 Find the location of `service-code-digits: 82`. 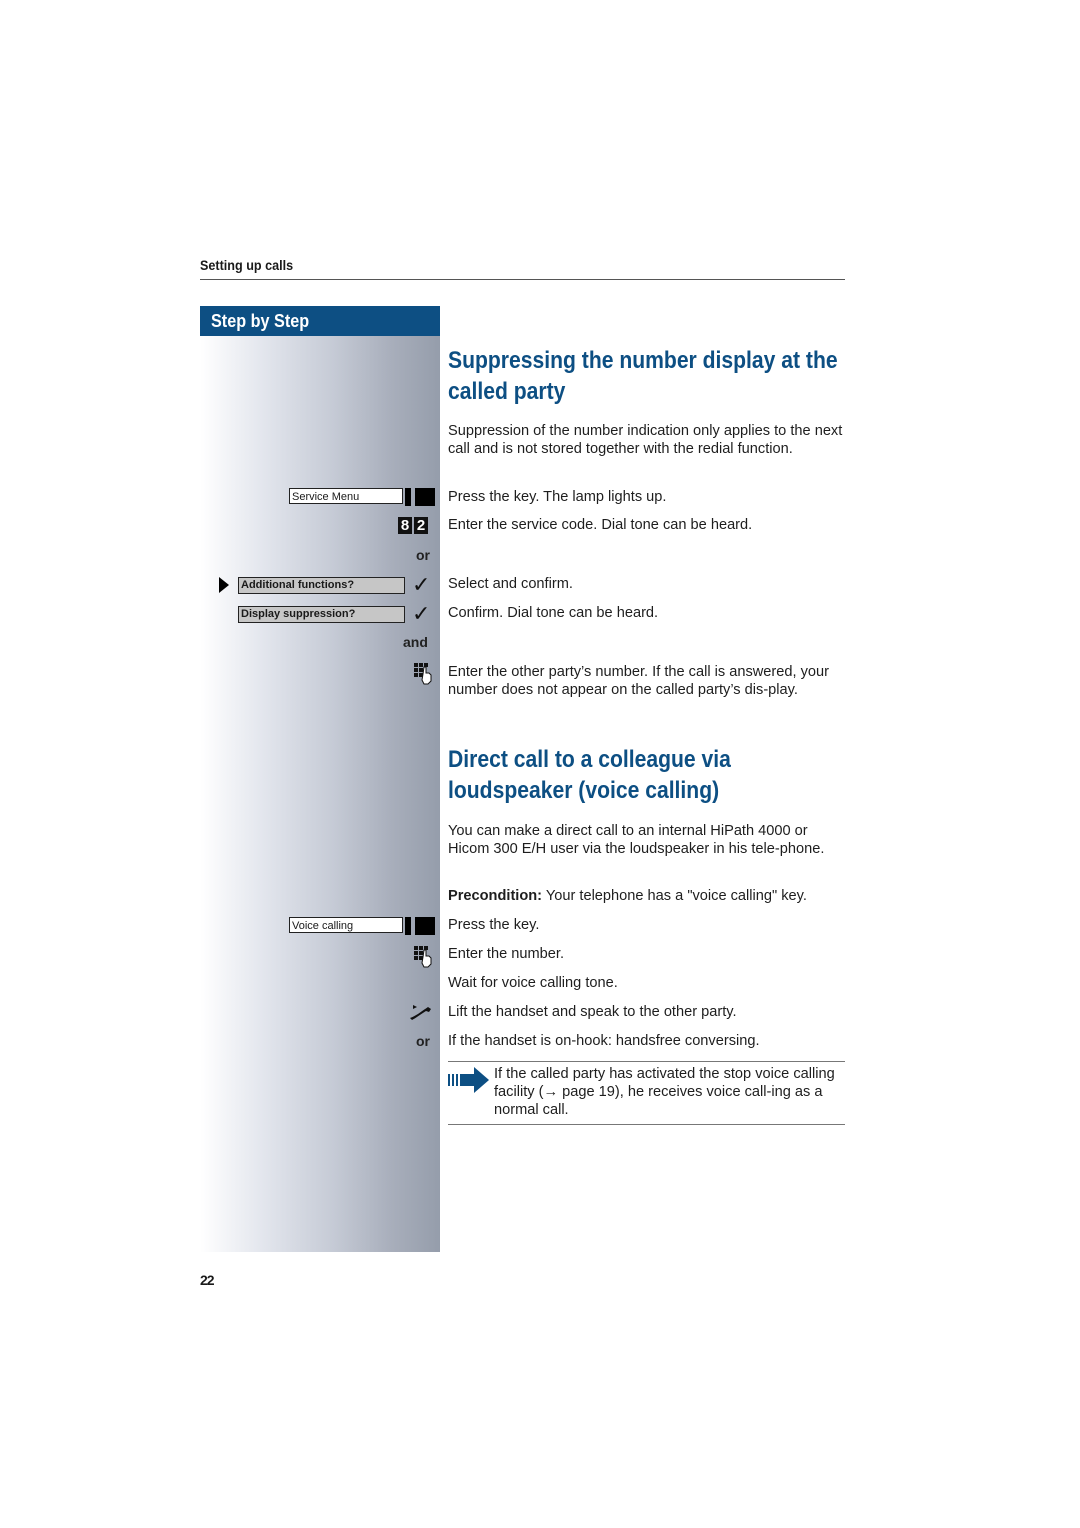

service-code-digits: 82 is located at coordinates (412, 526).